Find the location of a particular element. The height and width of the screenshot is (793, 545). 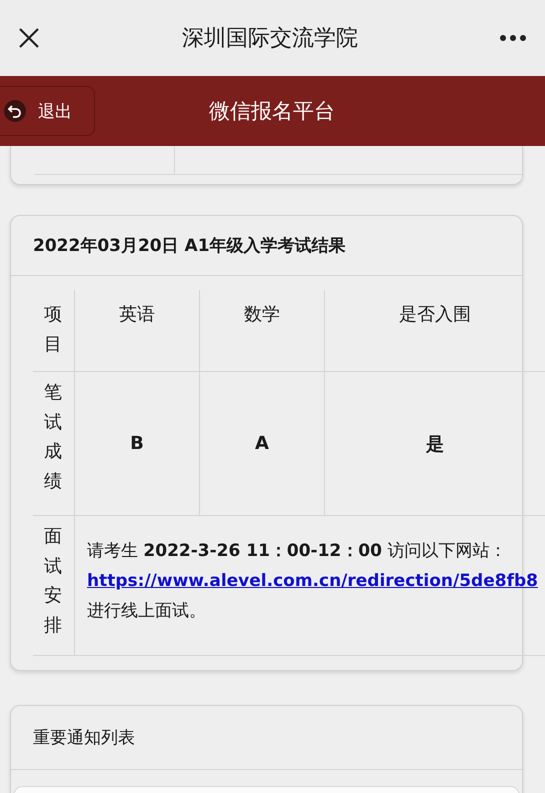

card-title: 2022年03月20日 A1年级入学考试结果 is located at coordinates (266, 246).